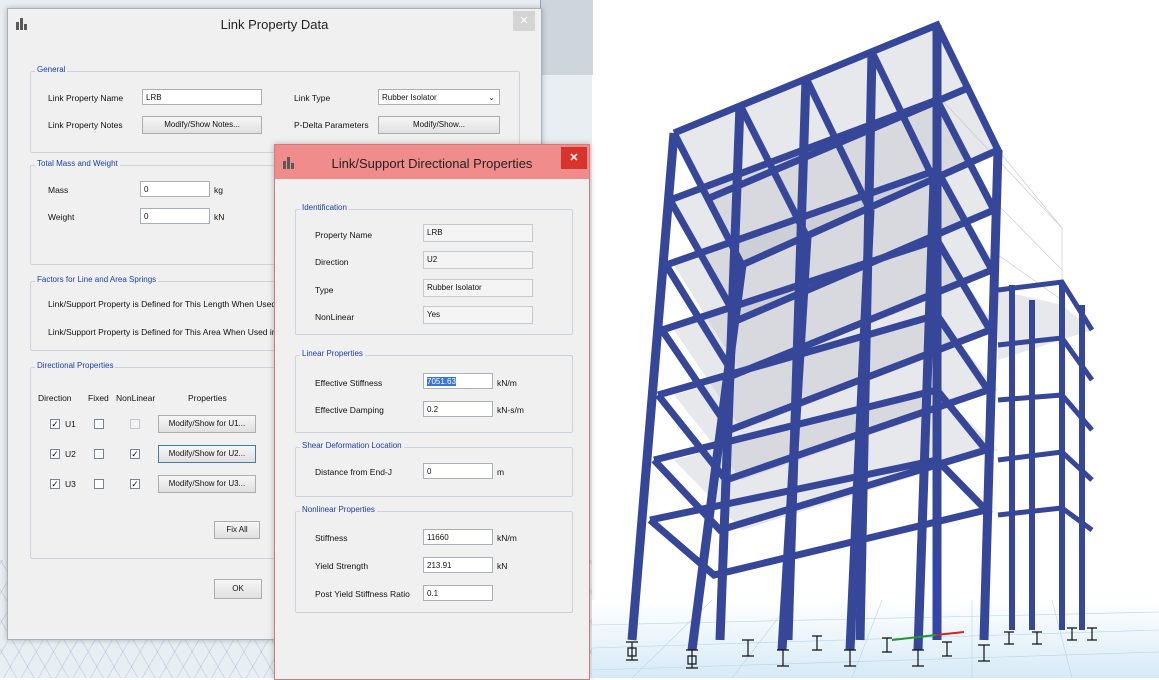 This screenshot has width=1159, height=680. What do you see at coordinates (55, 424) in the screenshot?
I see `direction-u1-checkbox: ✓` at bounding box center [55, 424].